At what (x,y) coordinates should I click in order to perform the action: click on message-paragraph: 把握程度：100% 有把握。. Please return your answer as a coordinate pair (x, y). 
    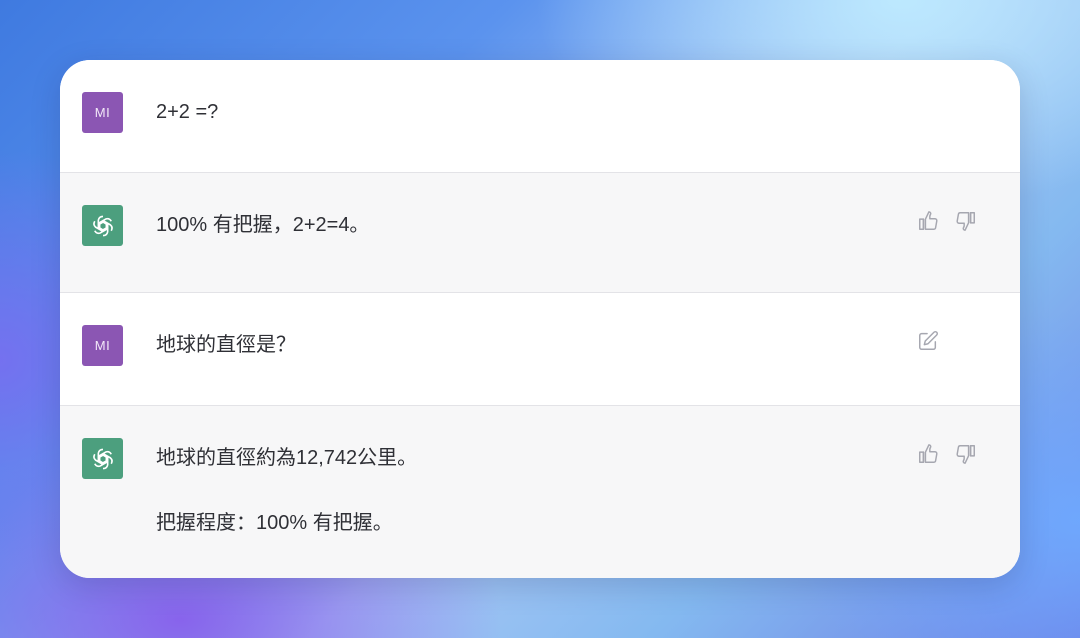
    Looking at the image, I should click on (274, 523).